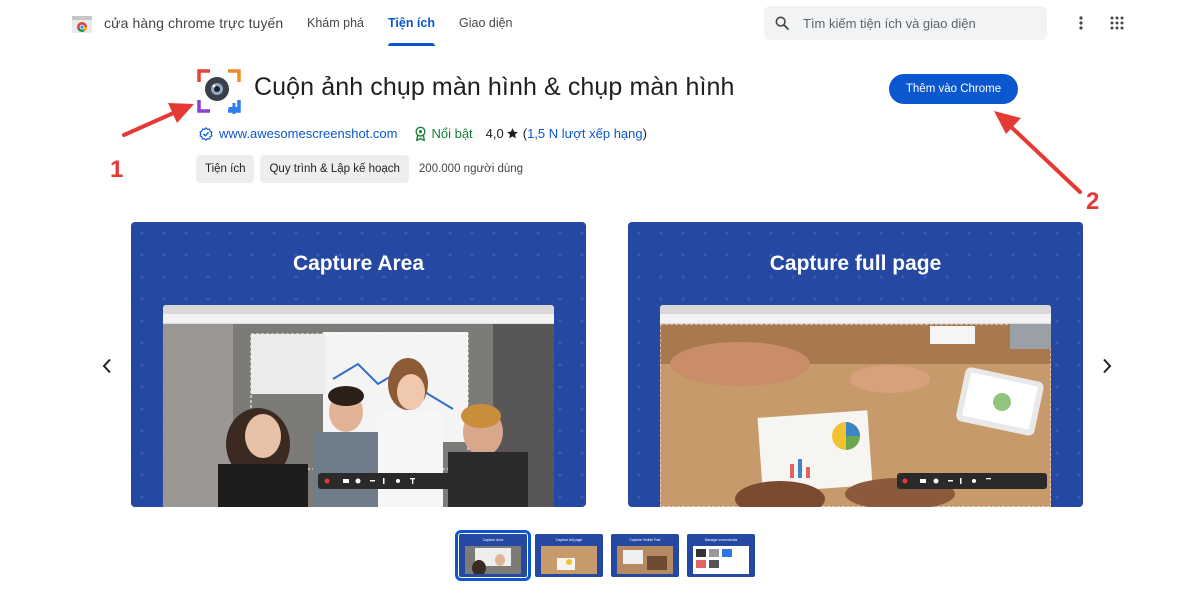 The width and height of the screenshot is (1200, 600). Describe the element at coordinates (334, 169) in the screenshot. I see `chip-workflow-planning: Quy trình & Lập kế hoạch` at that location.